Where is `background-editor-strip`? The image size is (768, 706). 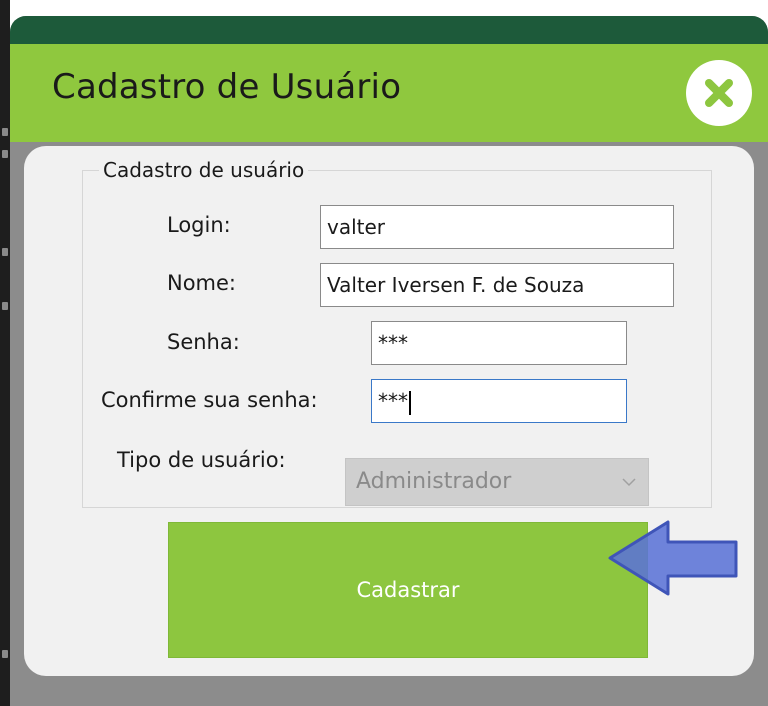
background-editor-strip is located at coordinates (5, 353).